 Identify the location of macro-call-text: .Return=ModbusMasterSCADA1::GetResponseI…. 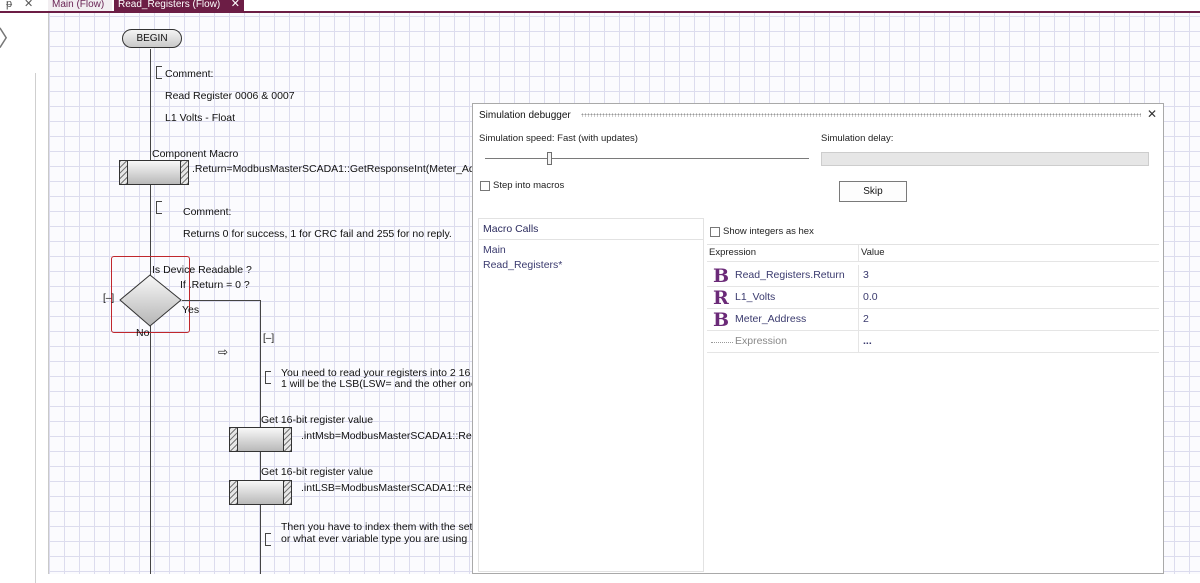
(343, 169).